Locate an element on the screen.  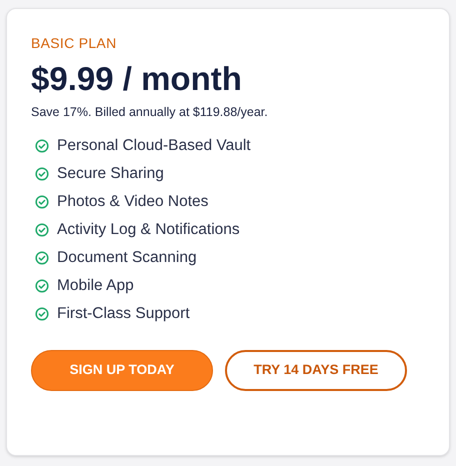
plan-name: BASIC PLAN is located at coordinates (74, 43).